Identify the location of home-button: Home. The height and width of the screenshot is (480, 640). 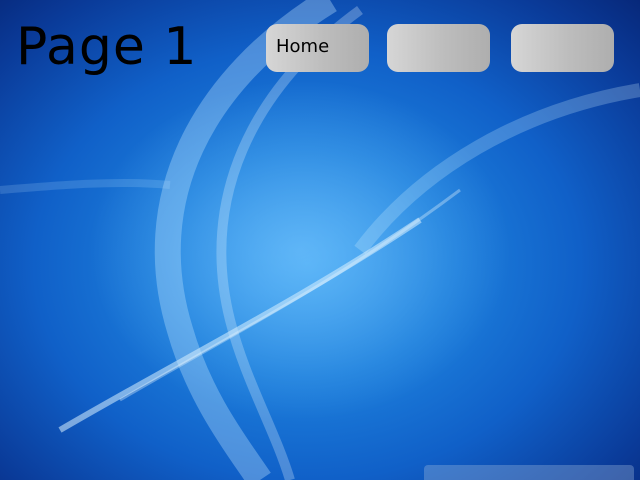
(317, 48).